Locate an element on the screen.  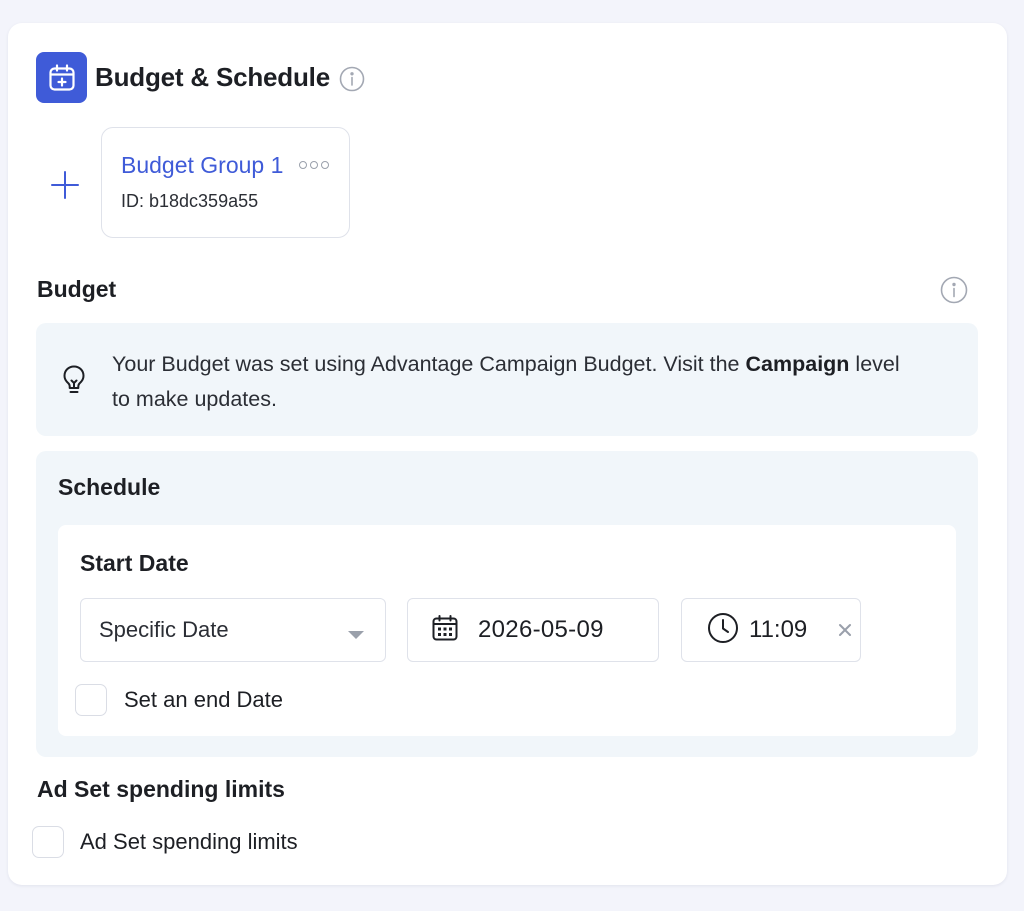
start-date-input: 2026-05-09 is located at coordinates (533, 630).